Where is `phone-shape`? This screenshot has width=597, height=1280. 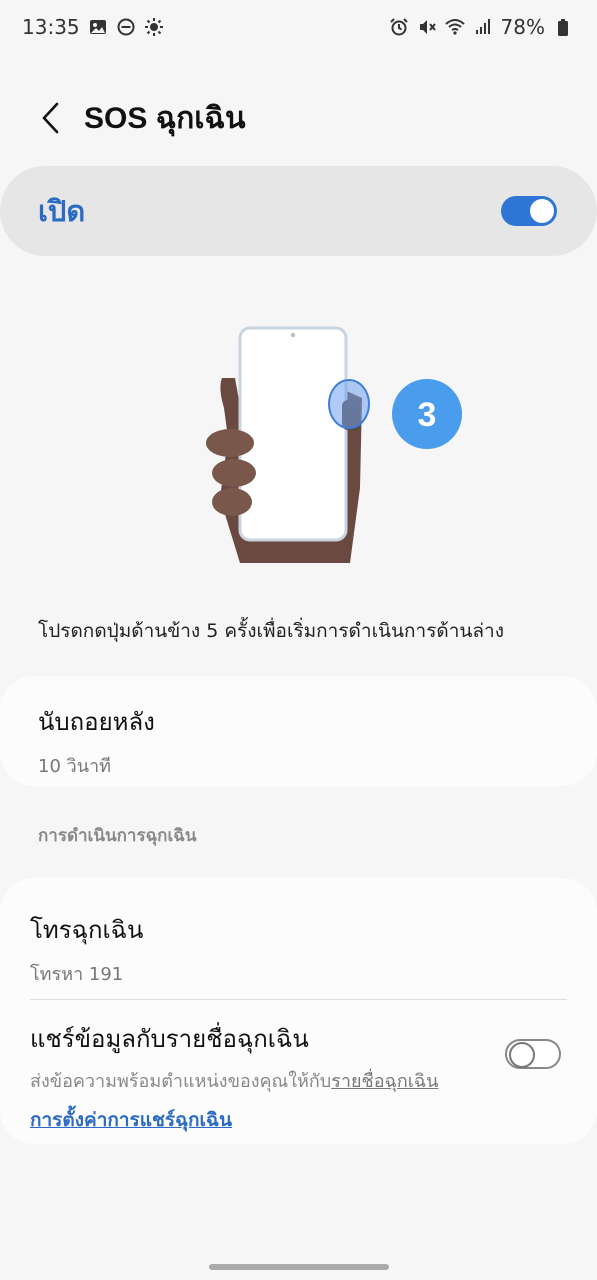 phone-shape is located at coordinates (293, 434).